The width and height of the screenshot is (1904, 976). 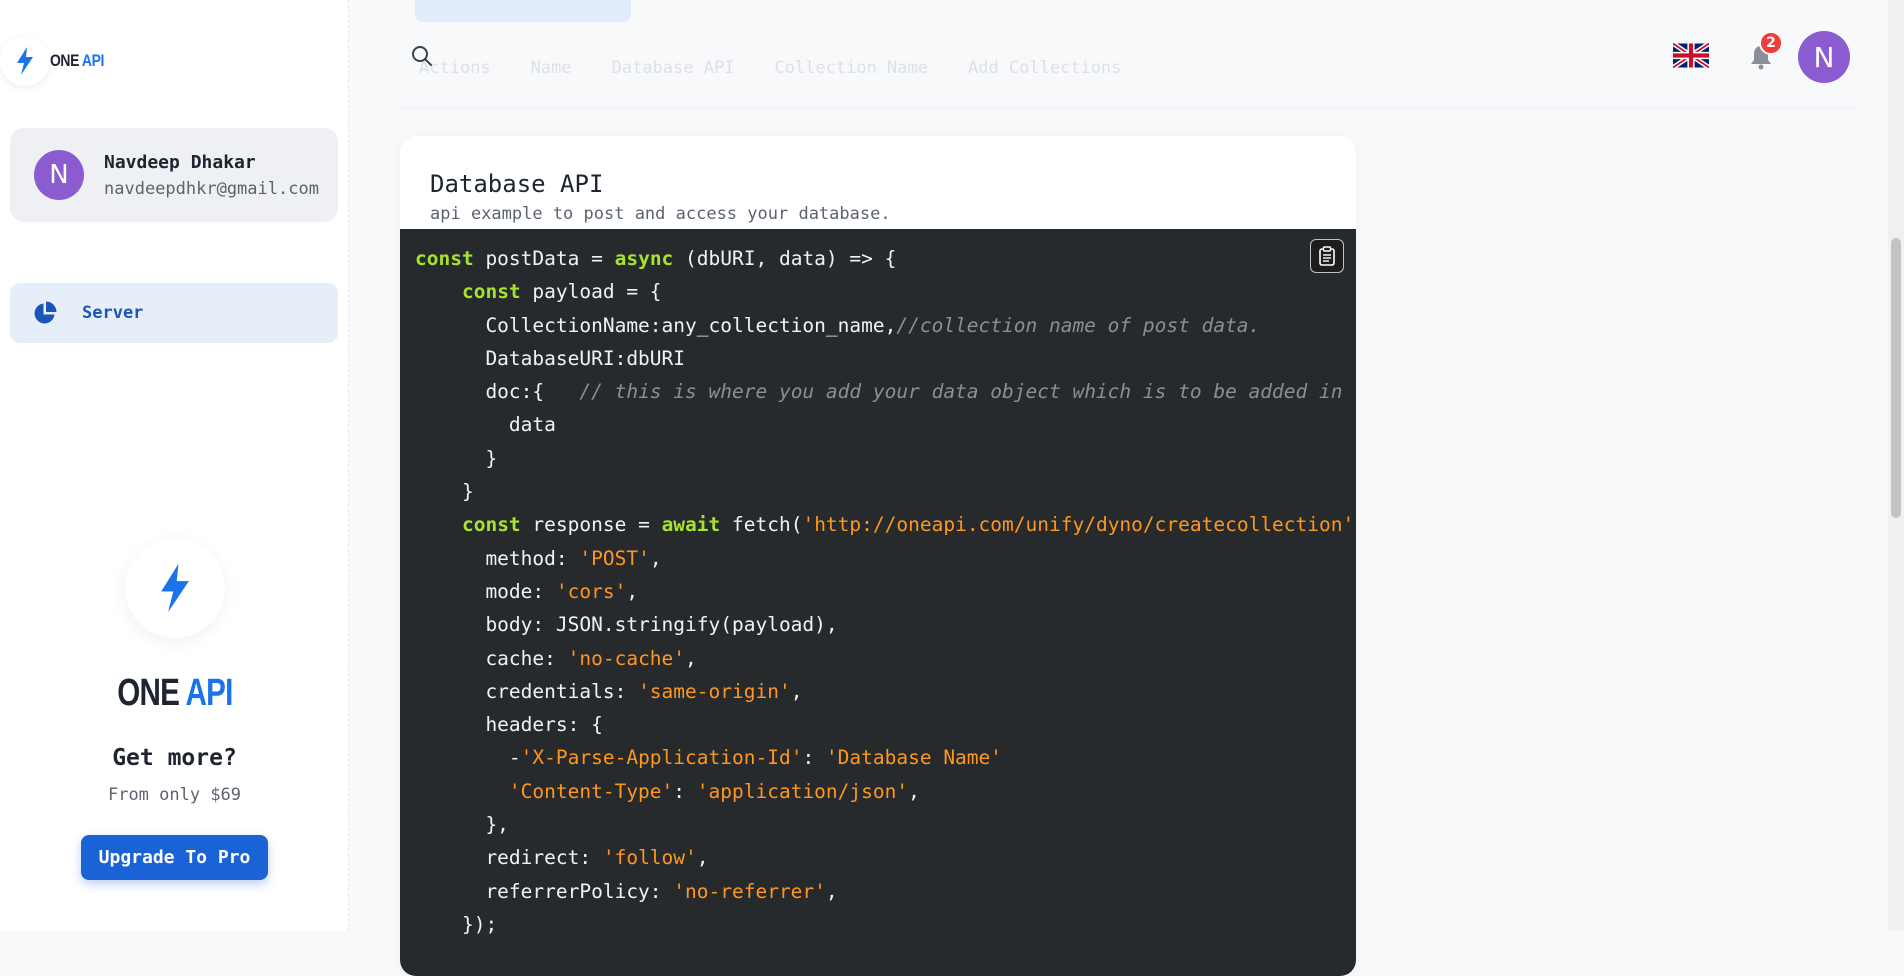 I want to click on code-token: method:, so click(x=497, y=558).